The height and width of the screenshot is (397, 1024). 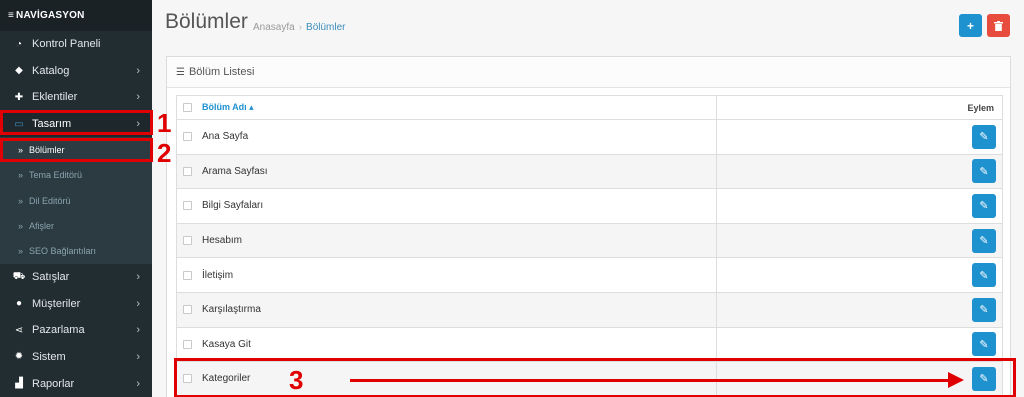 I want to click on sidebar-subitem-seo-links: » SEO Bağlantıları, so click(x=76, y=251).